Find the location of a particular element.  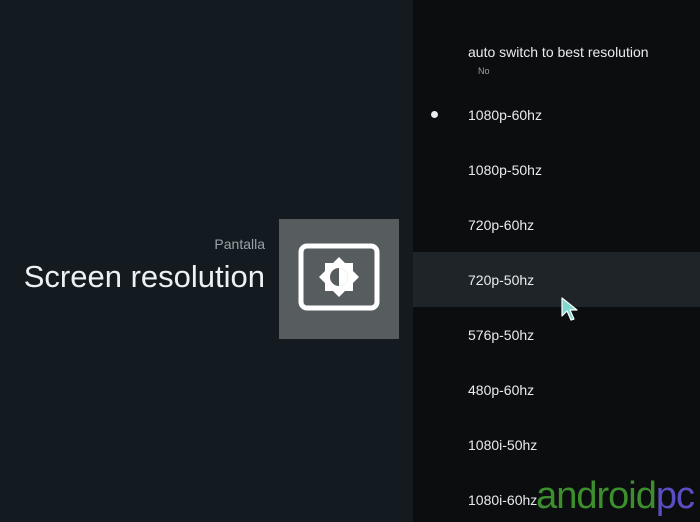

watermark-part-1: android is located at coordinates (596, 496).